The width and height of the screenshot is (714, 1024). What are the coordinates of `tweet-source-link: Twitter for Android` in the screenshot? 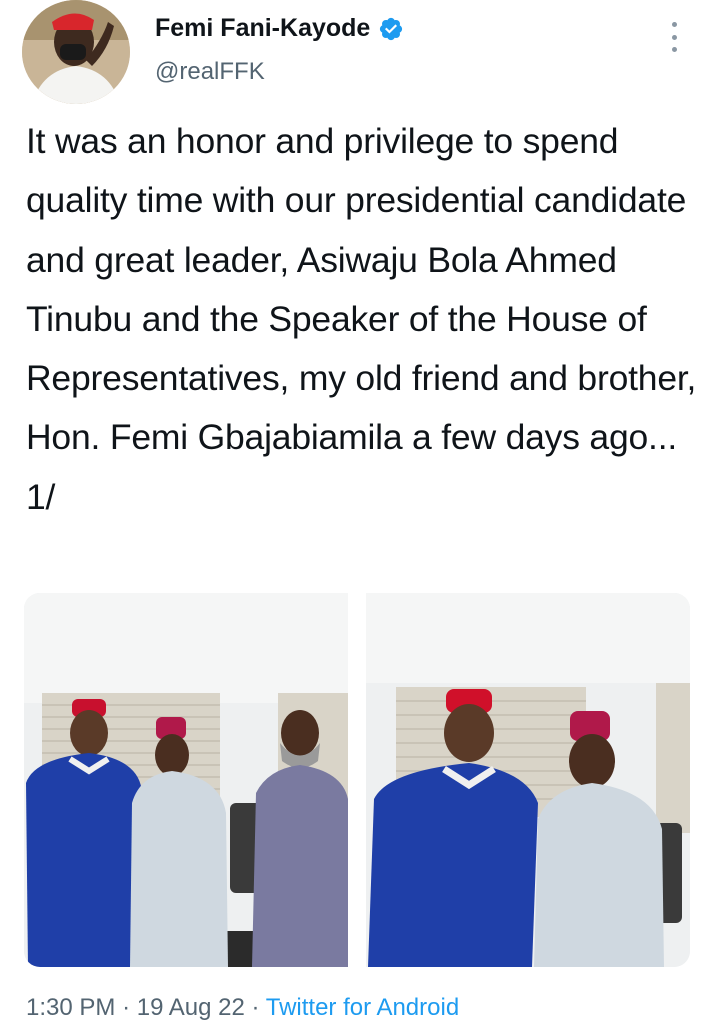 It's located at (362, 1007).